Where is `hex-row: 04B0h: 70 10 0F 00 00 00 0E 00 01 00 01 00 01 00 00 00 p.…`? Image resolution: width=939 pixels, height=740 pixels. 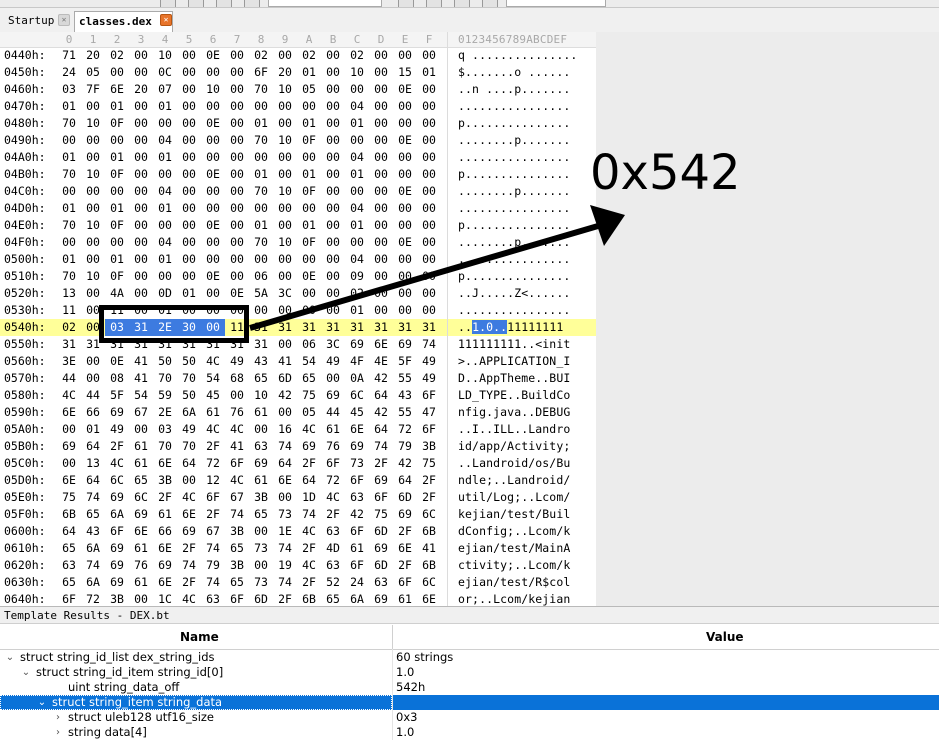 hex-row: 04B0h: 70 10 0F 00 00 00 0E 00 01 00 01 00 01 00 00 00 p.… is located at coordinates (298, 174).